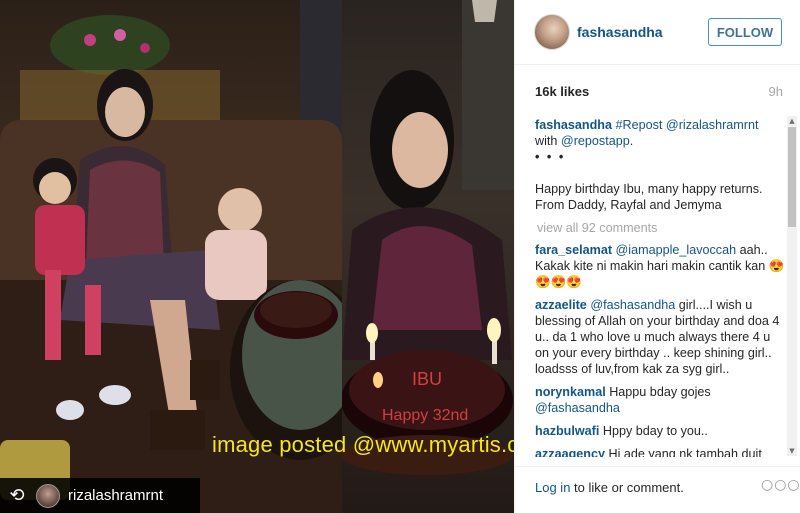 This screenshot has height=513, width=800. Describe the element at coordinates (658, 392) in the screenshot. I see `comment-text: Happu bday gojes` at that location.